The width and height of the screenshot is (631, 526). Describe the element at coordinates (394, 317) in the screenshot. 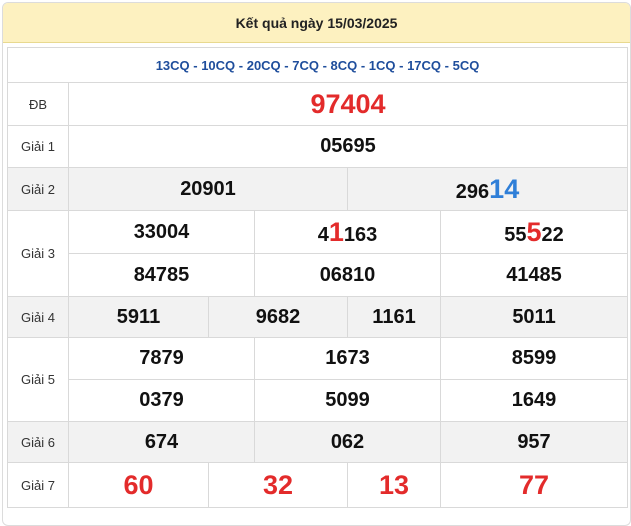

I see `prize-4-number: 1161` at that location.